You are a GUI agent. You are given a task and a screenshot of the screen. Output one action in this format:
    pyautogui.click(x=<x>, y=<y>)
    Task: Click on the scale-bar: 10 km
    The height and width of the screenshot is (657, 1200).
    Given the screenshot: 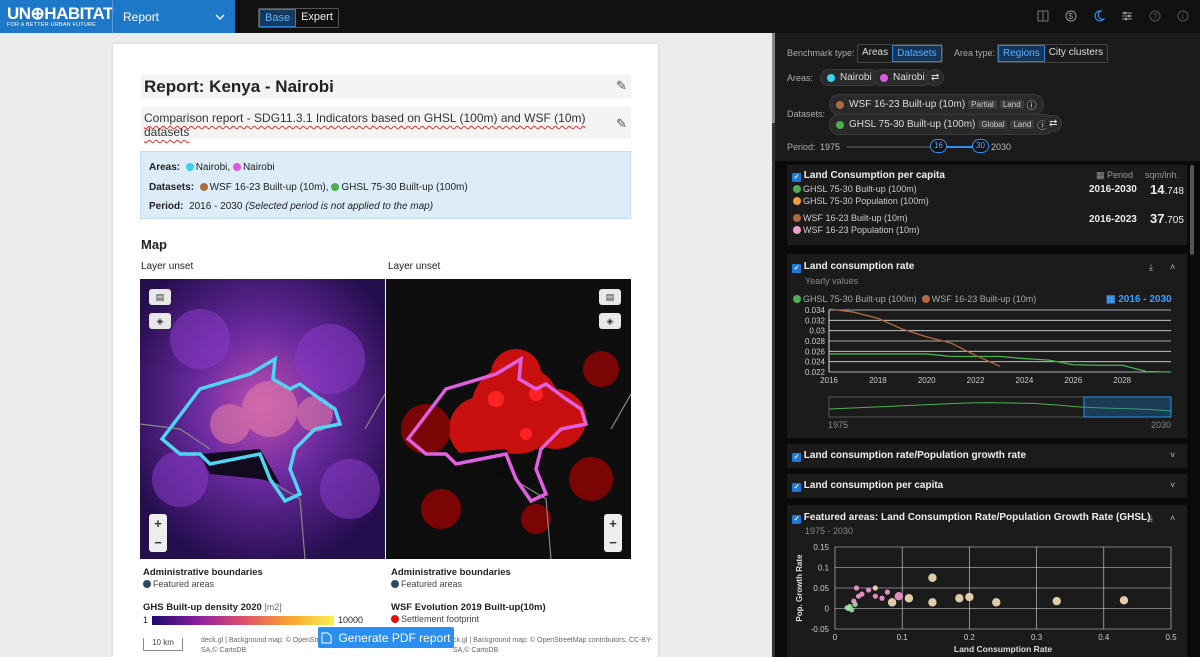 What is the action you would take?
    pyautogui.click(x=163, y=644)
    